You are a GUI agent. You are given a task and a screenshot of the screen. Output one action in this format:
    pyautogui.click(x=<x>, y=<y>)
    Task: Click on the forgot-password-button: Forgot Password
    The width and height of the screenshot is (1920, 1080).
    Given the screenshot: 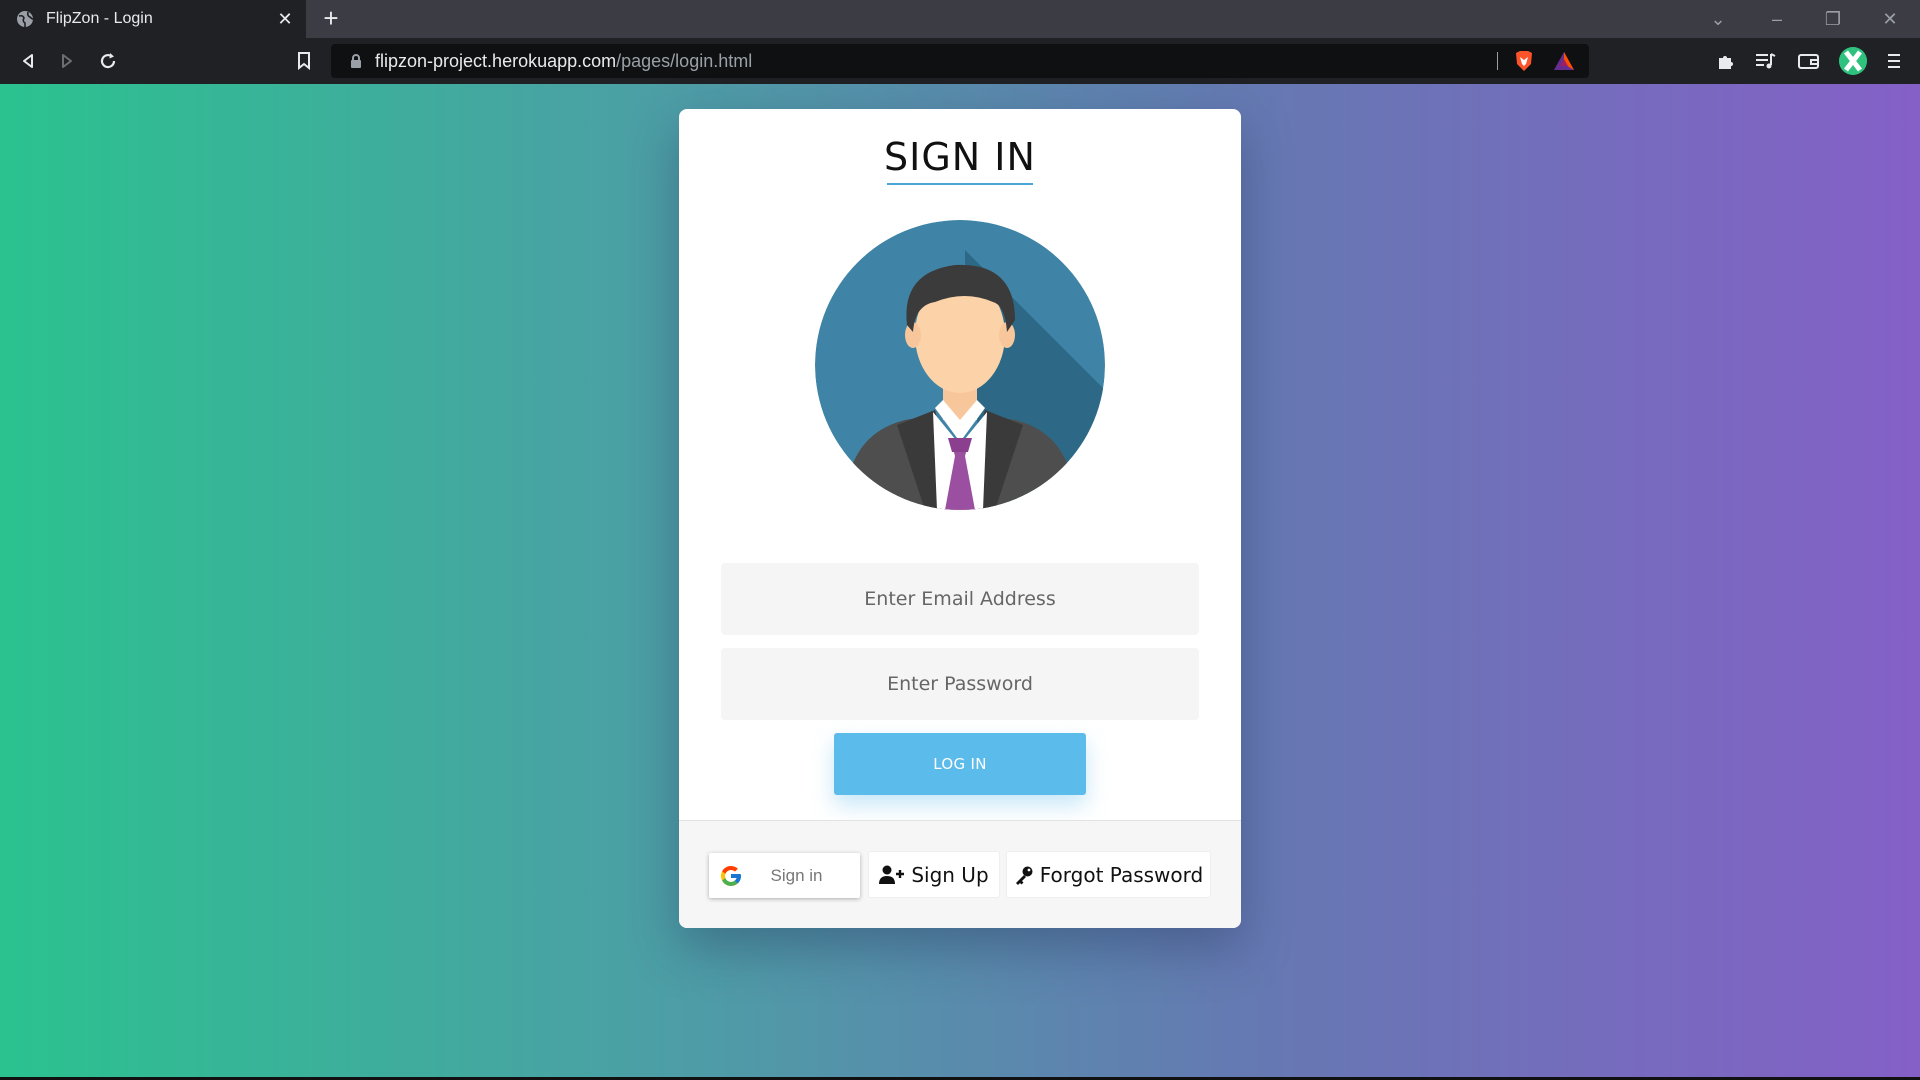 What is the action you would take?
    pyautogui.click(x=1108, y=874)
    